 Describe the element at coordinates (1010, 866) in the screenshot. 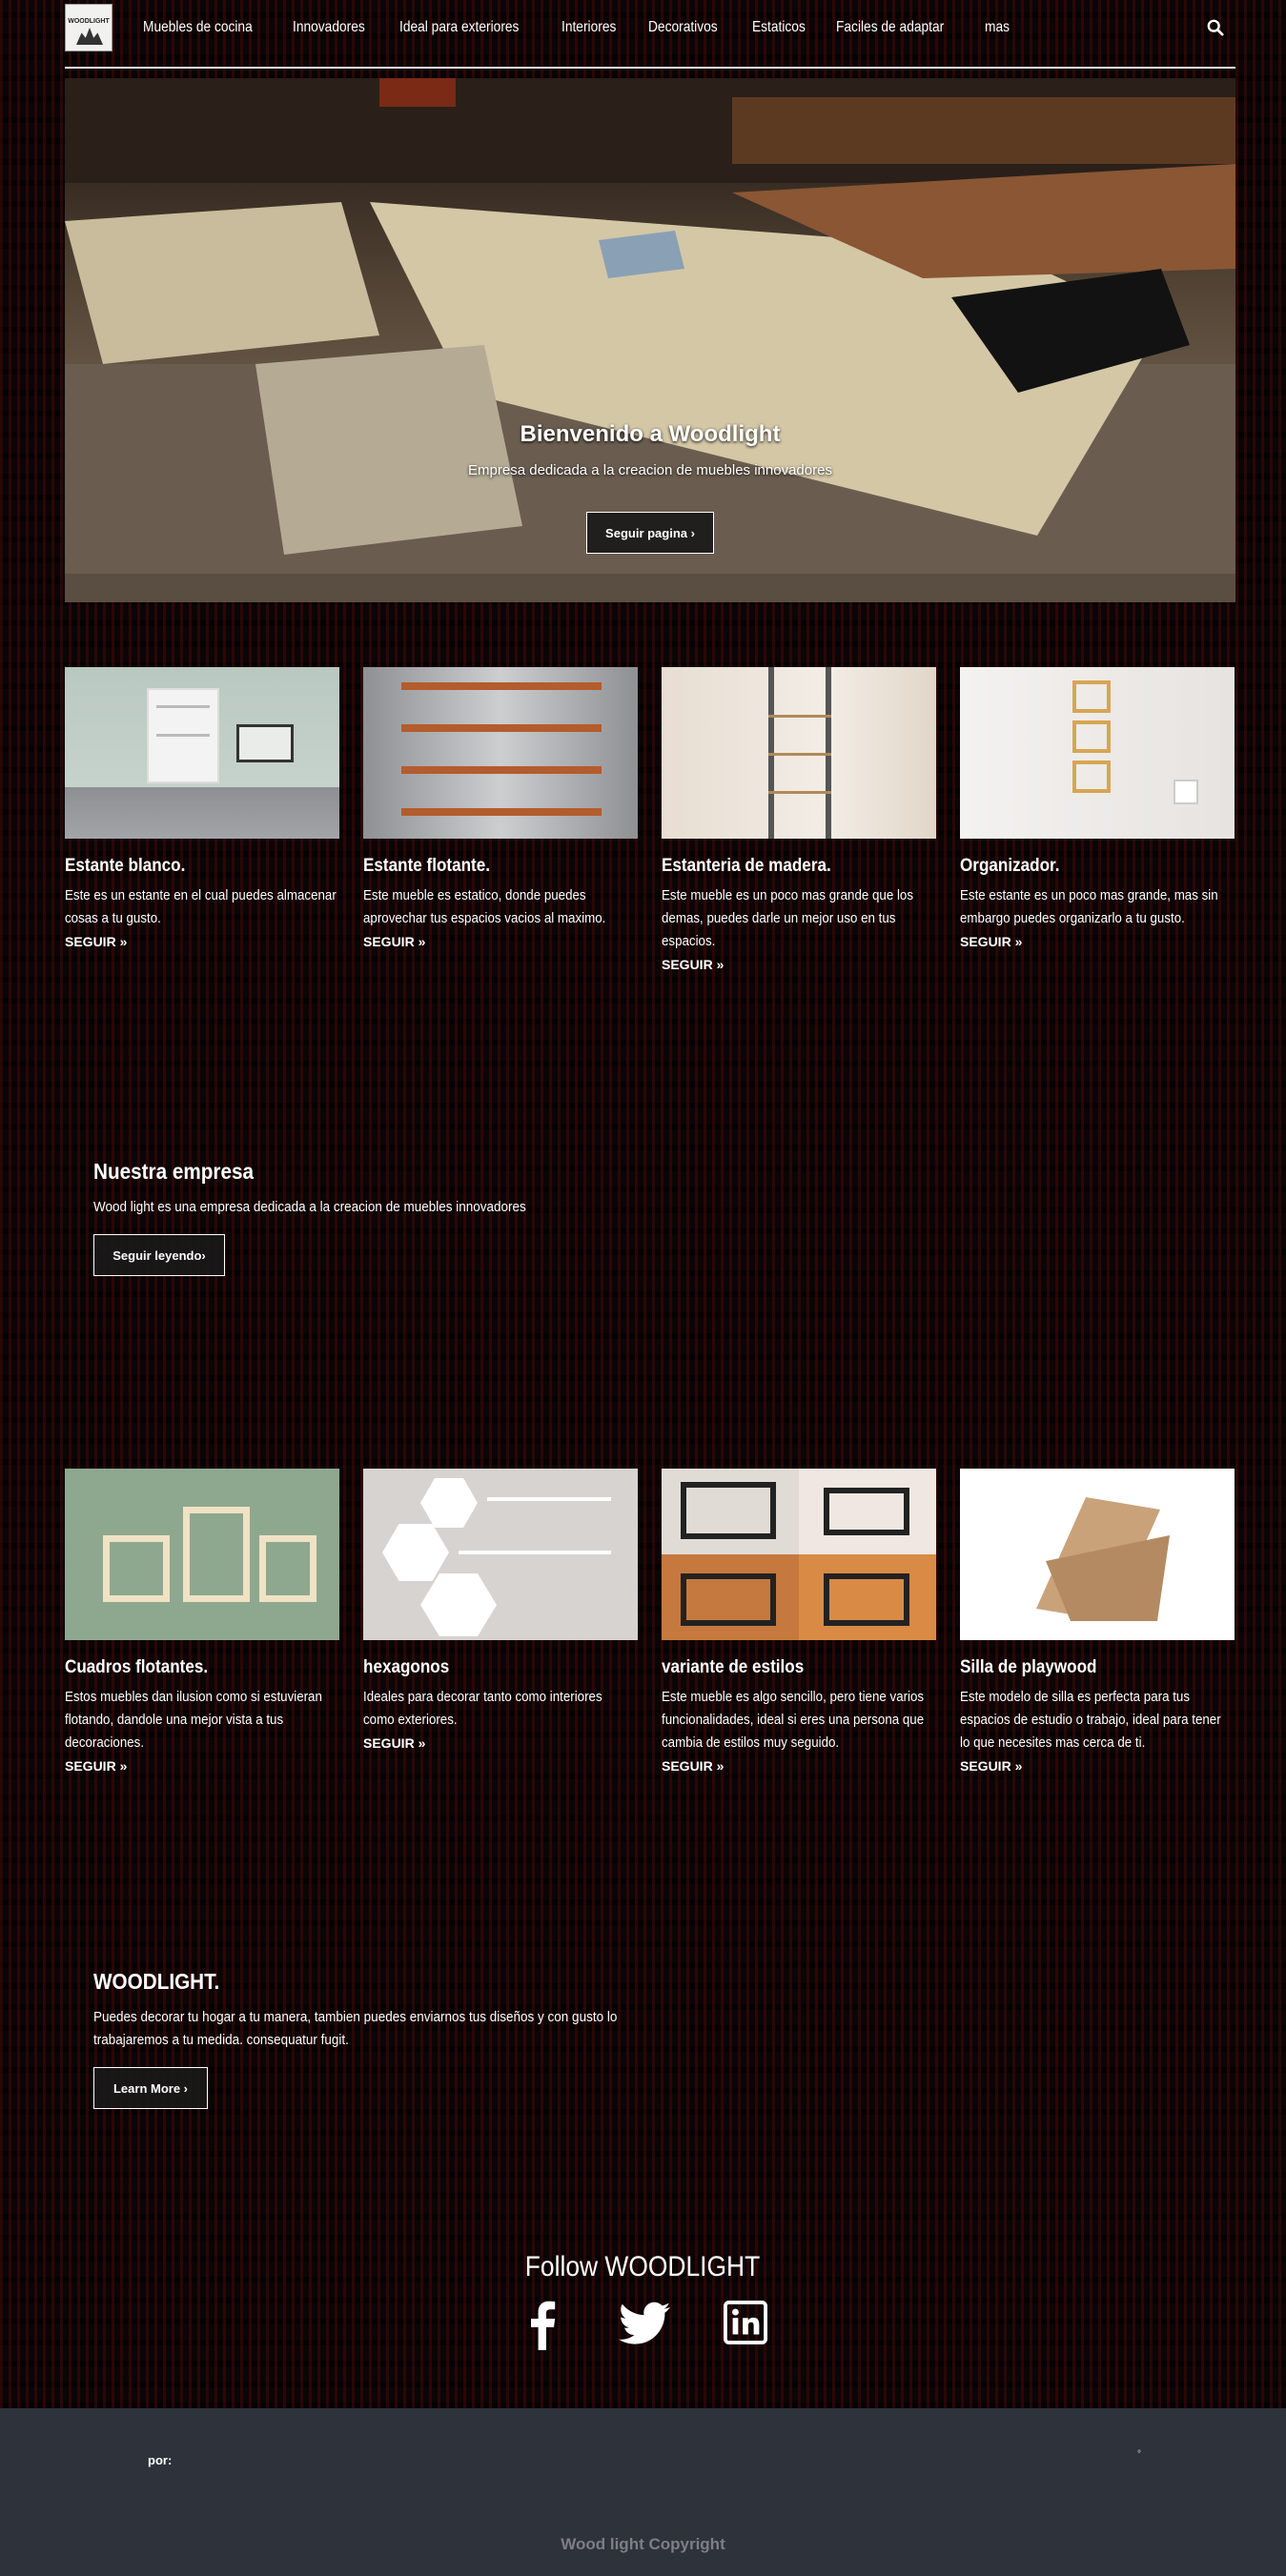

I see `card-title: Organizador.` at that location.